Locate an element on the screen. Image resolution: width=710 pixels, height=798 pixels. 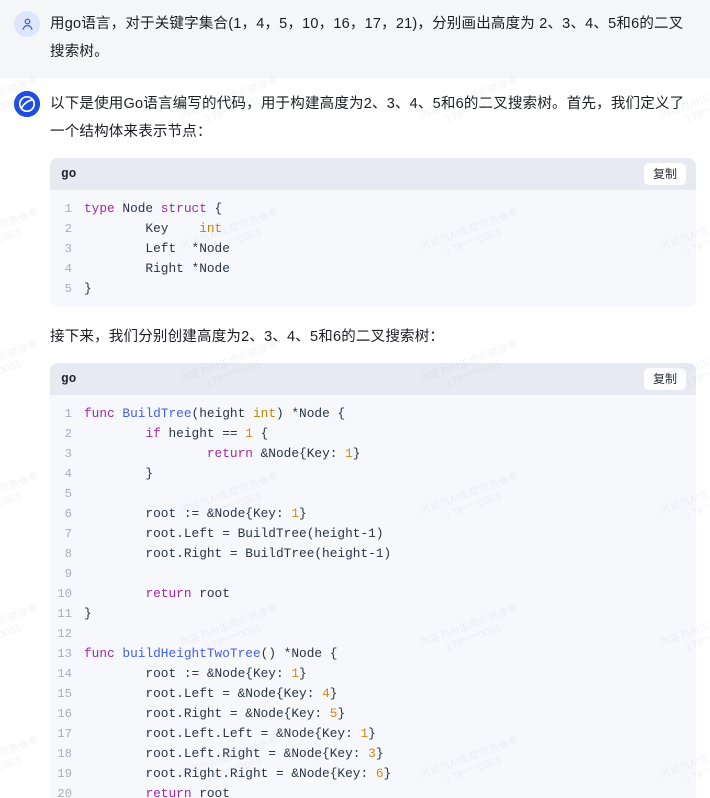
code-line-content: root.Right.Right = &Node{Key: 6} is located at coordinates (390, 774).